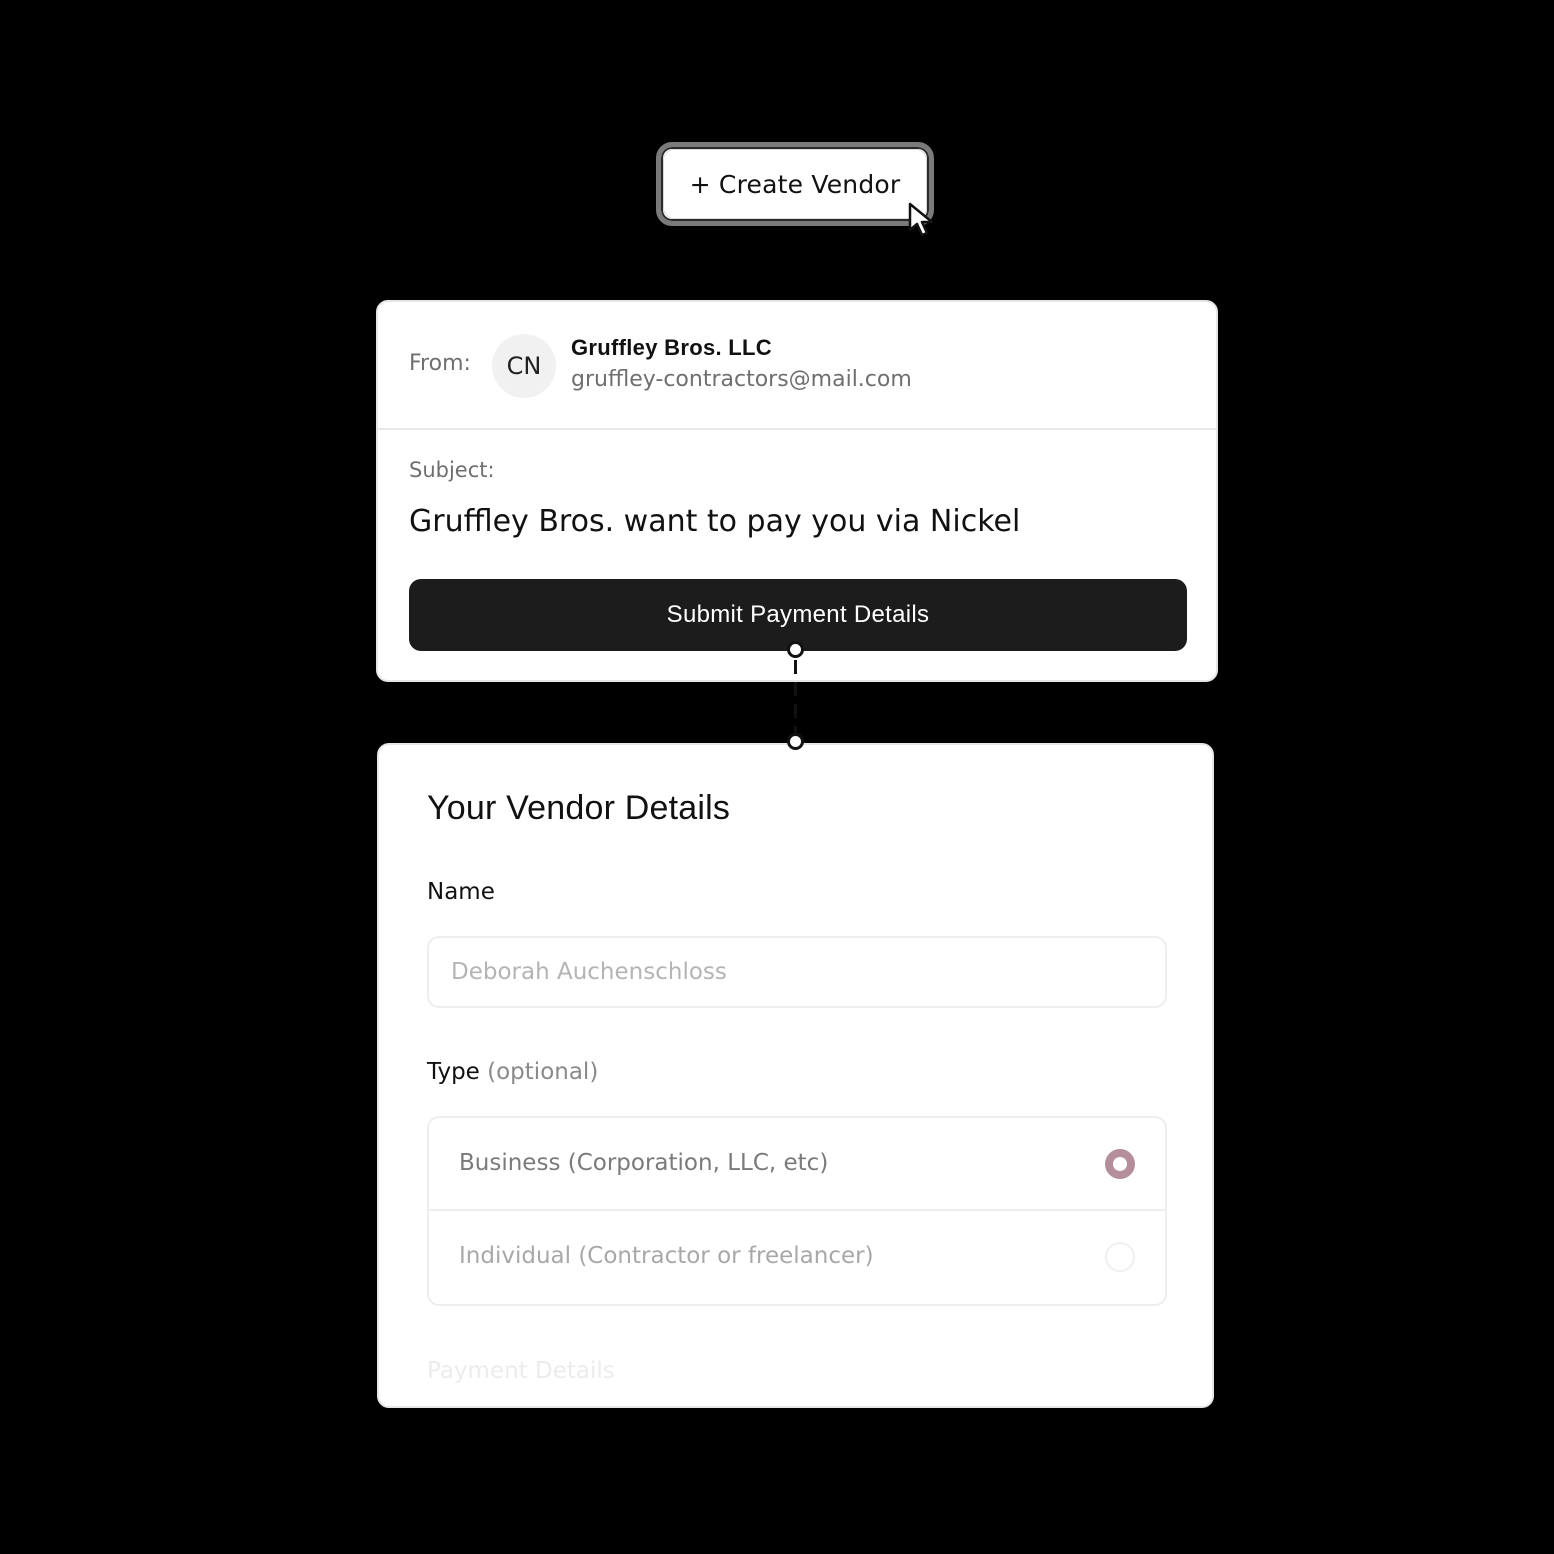 Image resolution: width=1554 pixels, height=1554 pixels. What do you see at coordinates (666, 1256) in the screenshot?
I see `type-option-label: Individual (Contractor or freelancer)` at bounding box center [666, 1256].